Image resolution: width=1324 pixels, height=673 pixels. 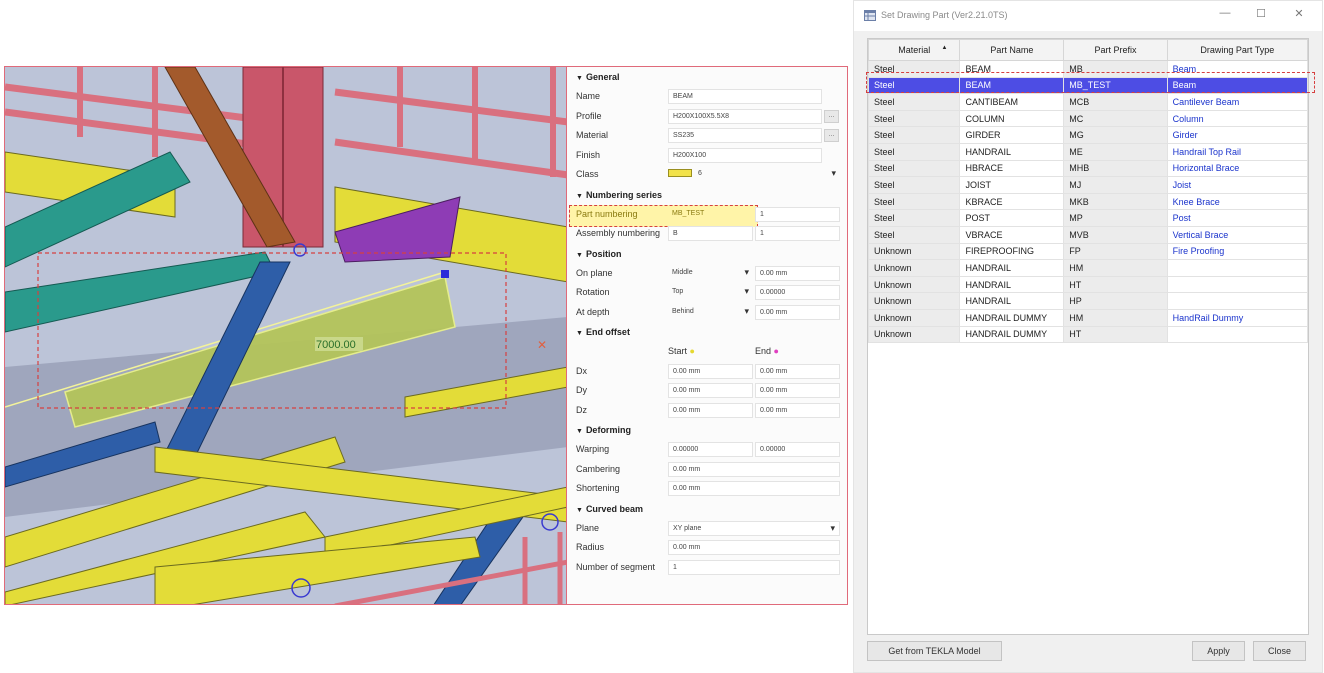 What do you see at coordinates (707, 77) in the screenshot?
I see `section-general: ▼ General` at bounding box center [707, 77].